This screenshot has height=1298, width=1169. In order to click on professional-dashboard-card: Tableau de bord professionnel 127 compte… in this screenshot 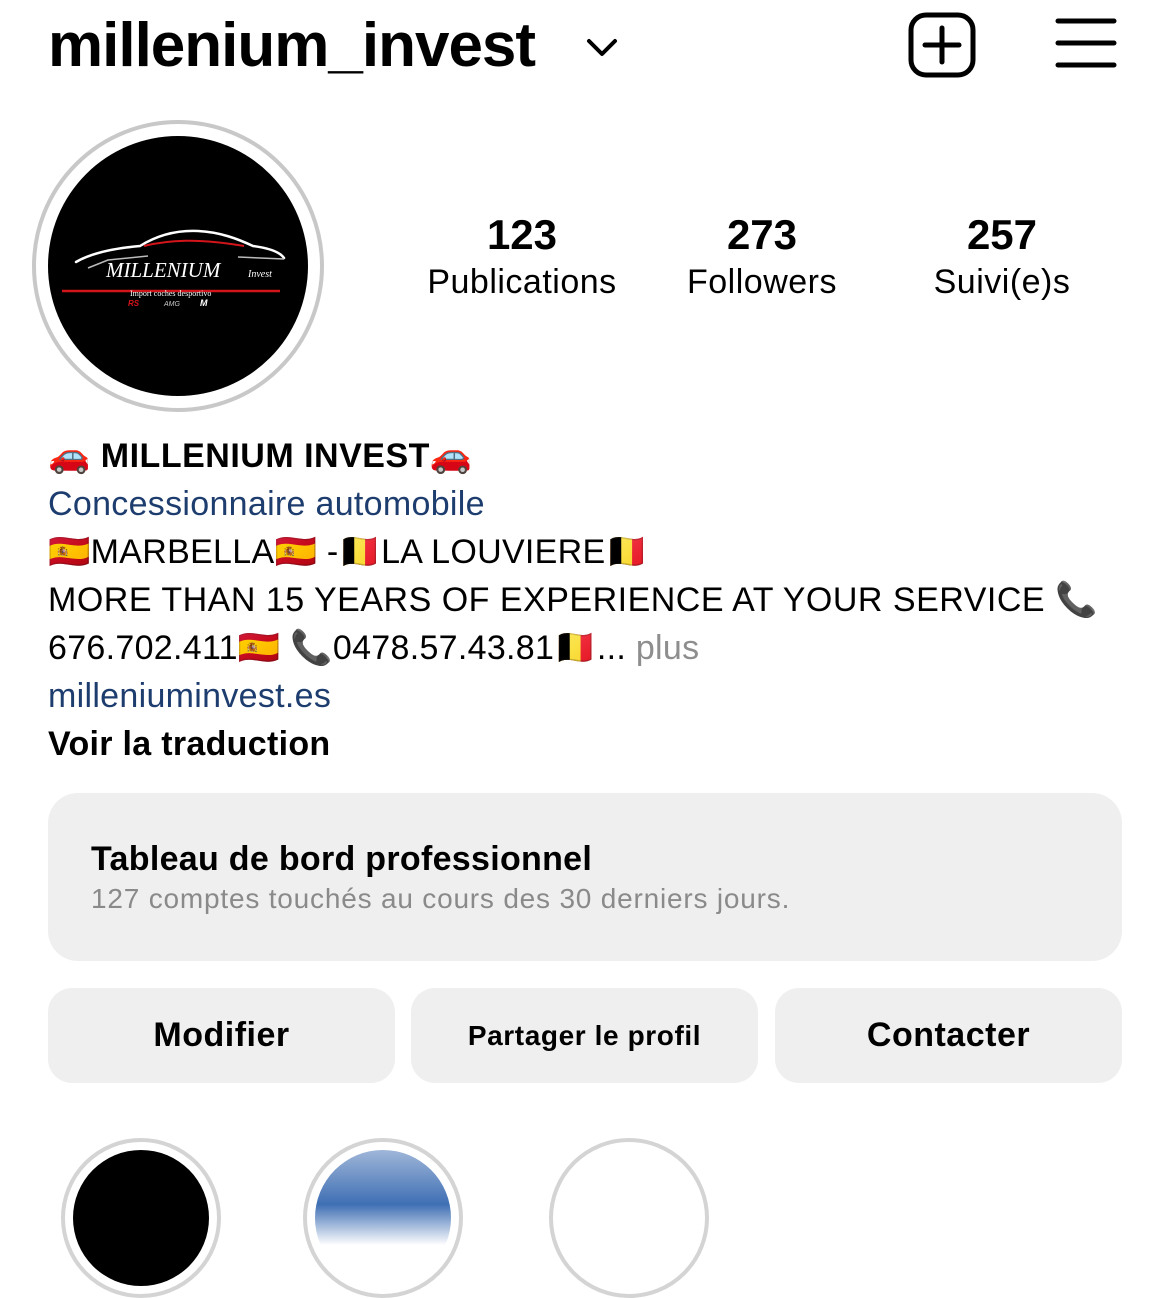, I will do `click(585, 877)`.